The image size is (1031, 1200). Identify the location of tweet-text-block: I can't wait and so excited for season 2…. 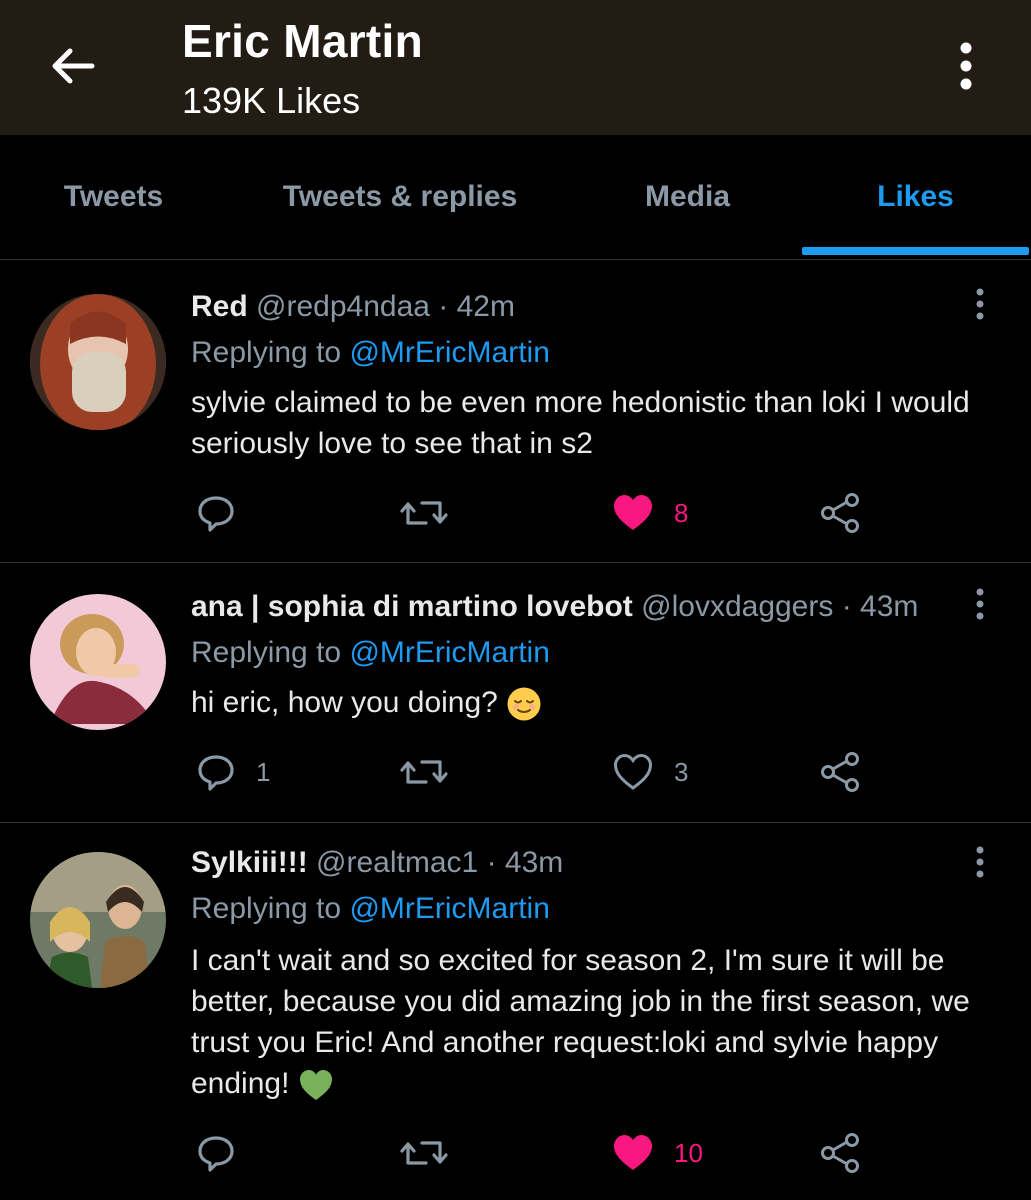
(591, 1022).